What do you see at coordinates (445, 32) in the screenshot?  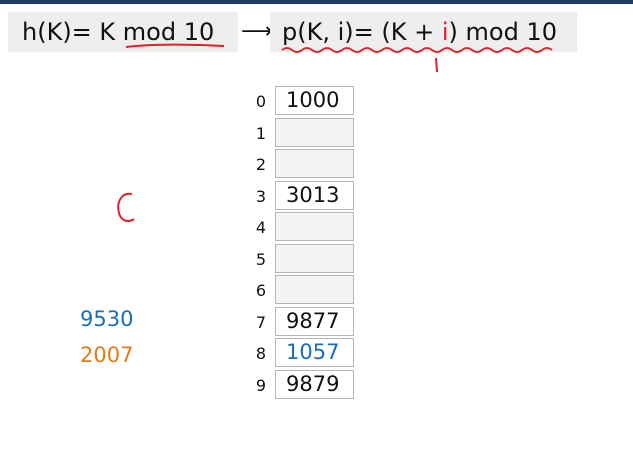 I see `probe-formula-i: i` at bounding box center [445, 32].